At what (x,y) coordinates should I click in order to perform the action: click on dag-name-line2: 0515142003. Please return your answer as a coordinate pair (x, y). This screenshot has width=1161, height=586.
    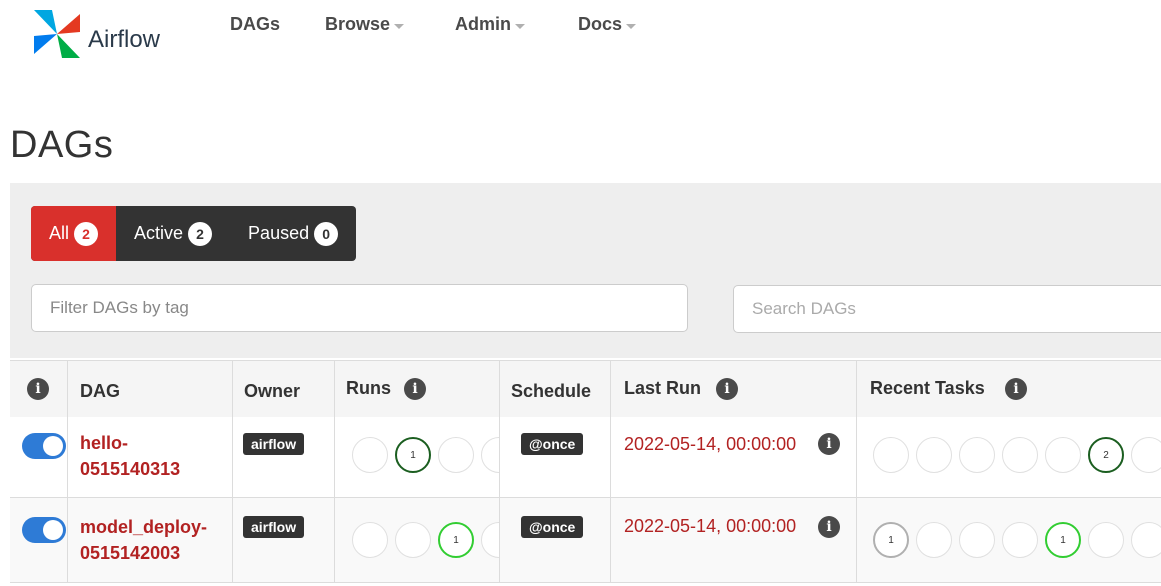
    Looking at the image, I should click on (130, 553).